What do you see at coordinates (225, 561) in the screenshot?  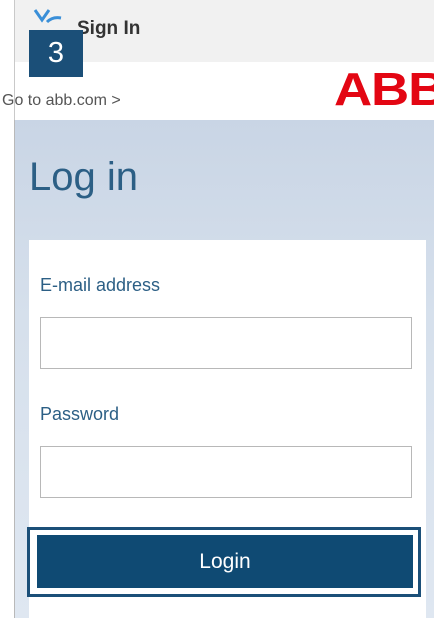 I see `login-button: Login` at bounding box center [225, 561].